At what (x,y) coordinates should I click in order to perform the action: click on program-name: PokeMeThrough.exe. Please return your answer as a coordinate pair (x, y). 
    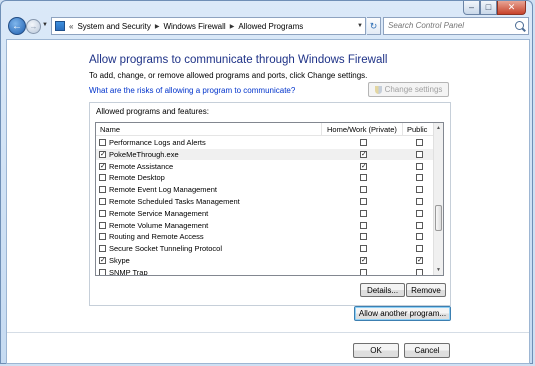
    Looking at the image, I should click on (144, 154).